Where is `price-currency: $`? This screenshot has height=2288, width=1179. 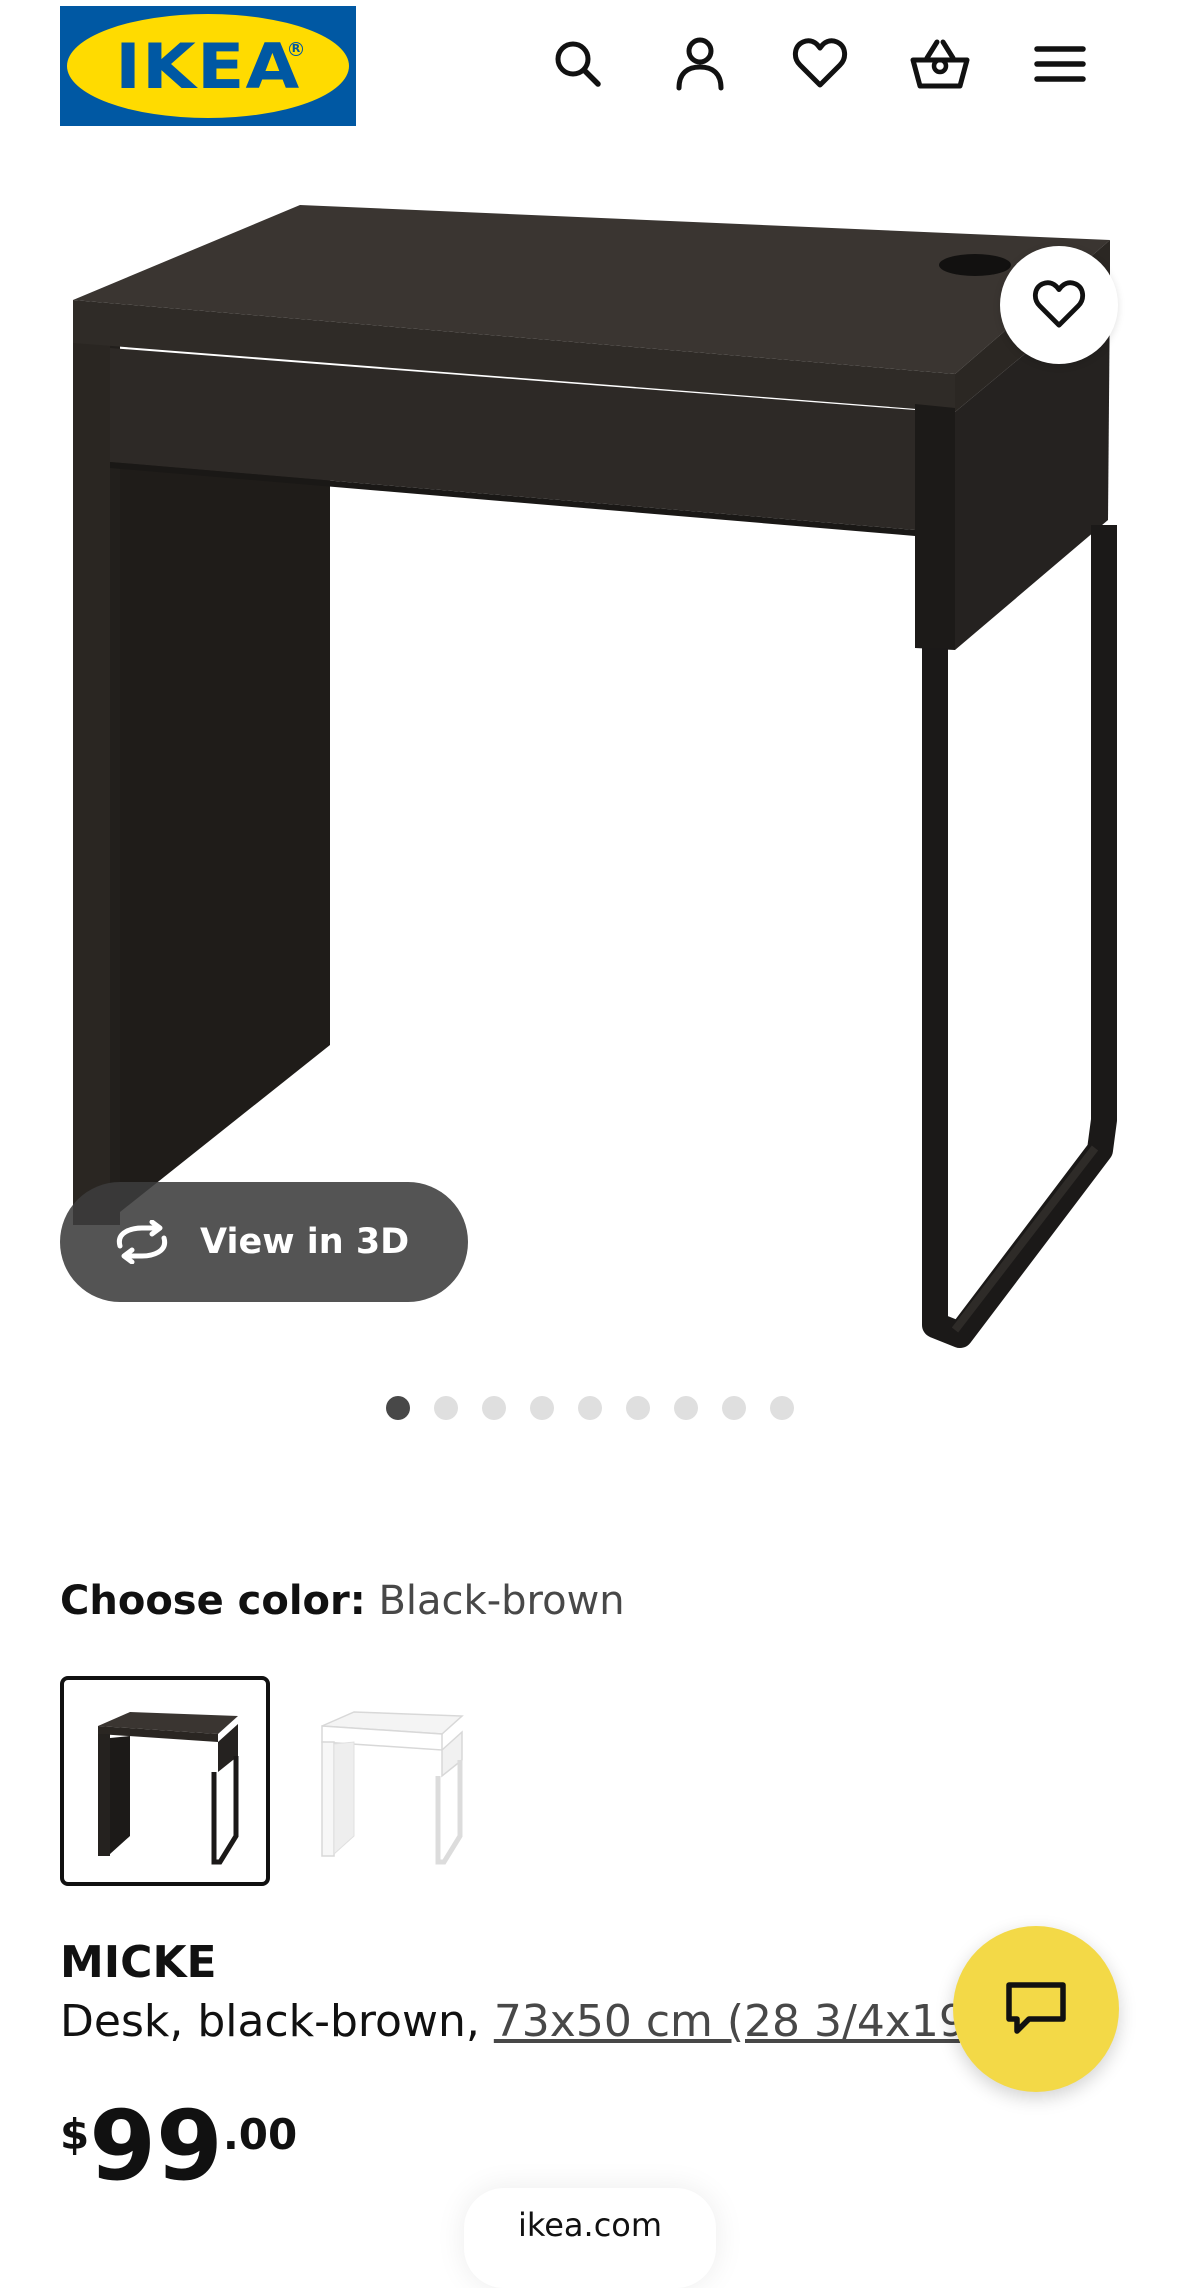
price-currency: $ is located at coordinates (75, 2134).